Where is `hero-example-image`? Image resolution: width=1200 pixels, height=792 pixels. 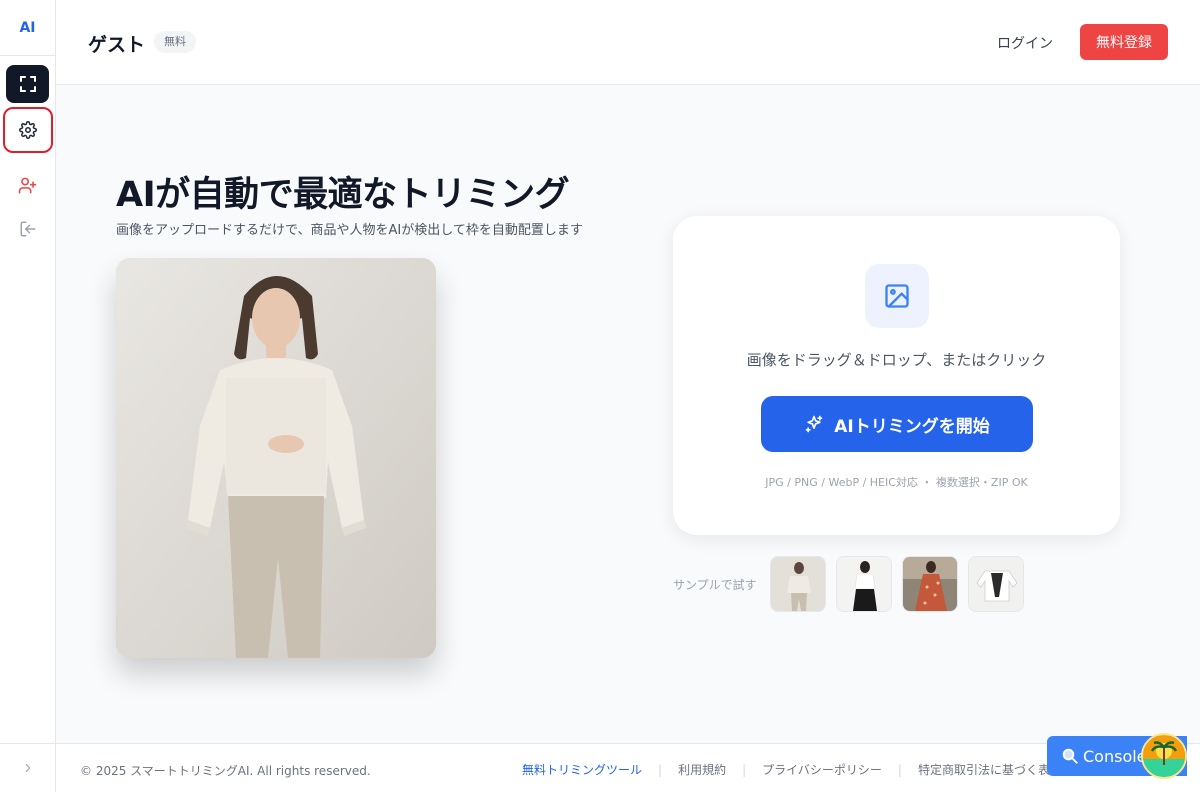 hero-example-image is located at coordinates (276, 458).